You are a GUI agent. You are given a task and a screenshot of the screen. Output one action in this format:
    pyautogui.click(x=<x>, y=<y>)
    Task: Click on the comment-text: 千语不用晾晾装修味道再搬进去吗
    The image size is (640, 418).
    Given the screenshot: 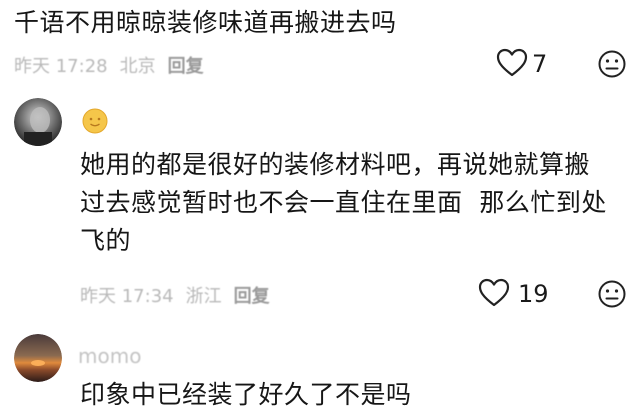 What is the action you would take?
    pyautogui.click(x=205, y=22)
    